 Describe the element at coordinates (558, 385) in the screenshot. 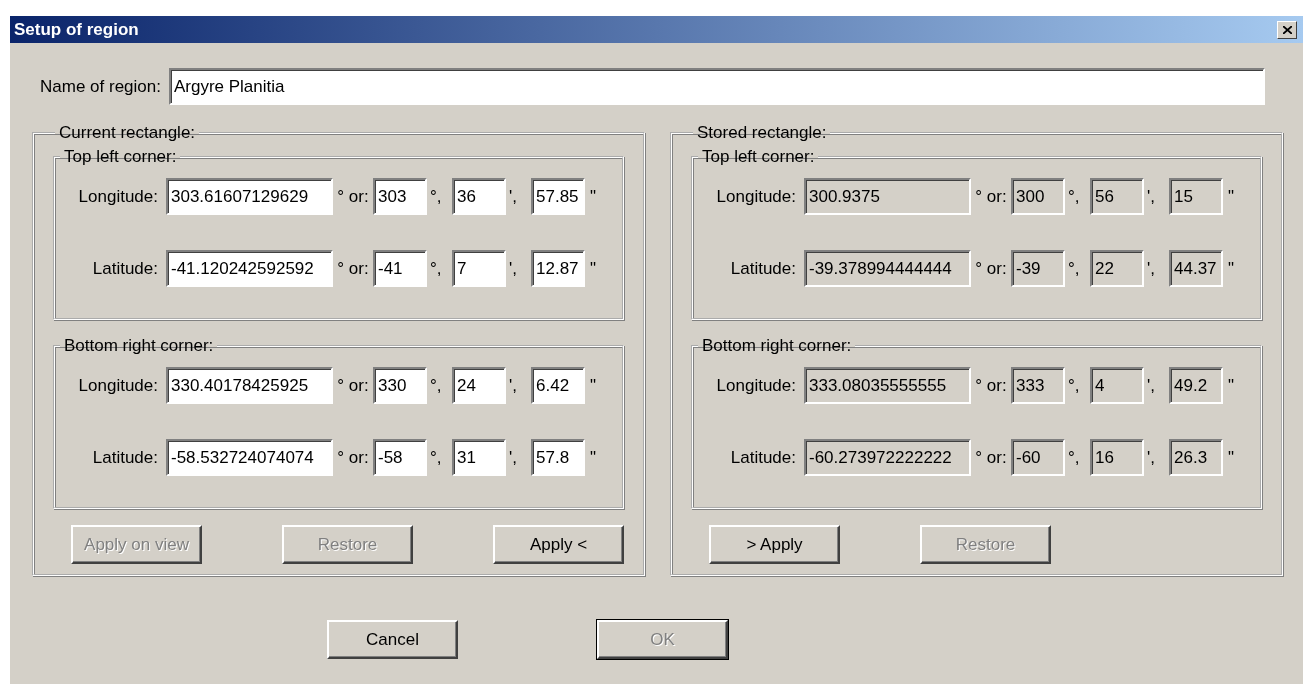

I see `seconds-field: 6.42` at that location.